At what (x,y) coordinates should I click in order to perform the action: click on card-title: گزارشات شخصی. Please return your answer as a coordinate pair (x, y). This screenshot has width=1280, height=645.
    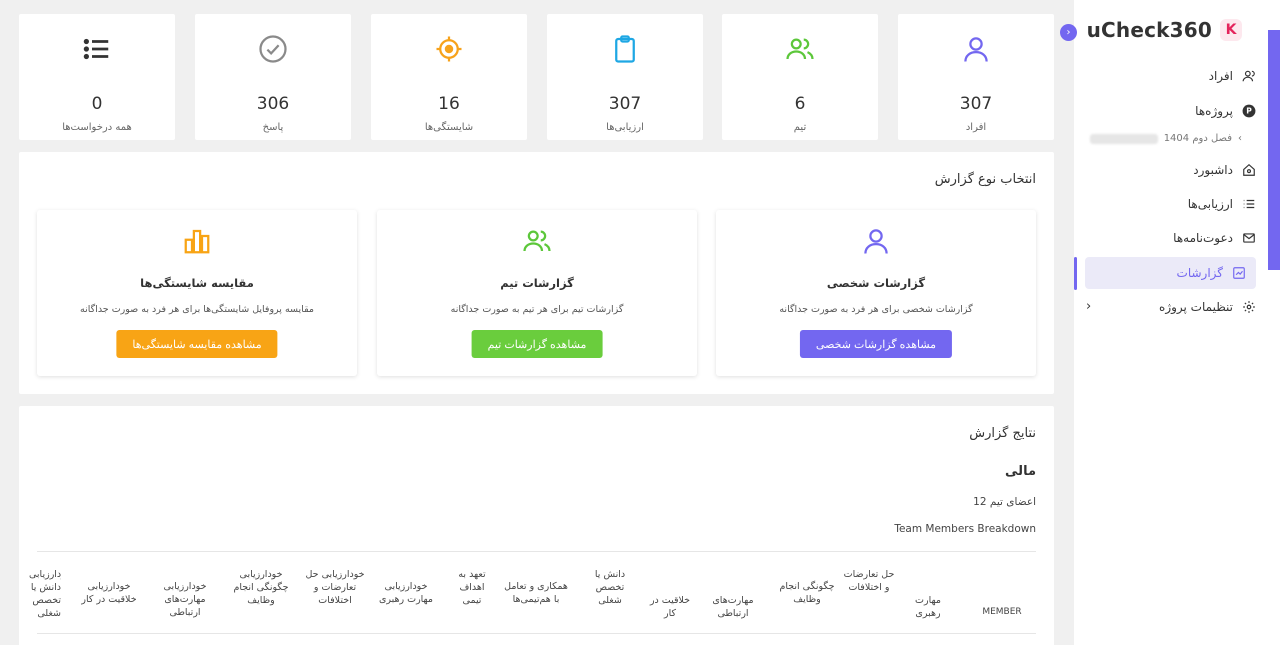
    Looking at the image, I should click on (876, 283).